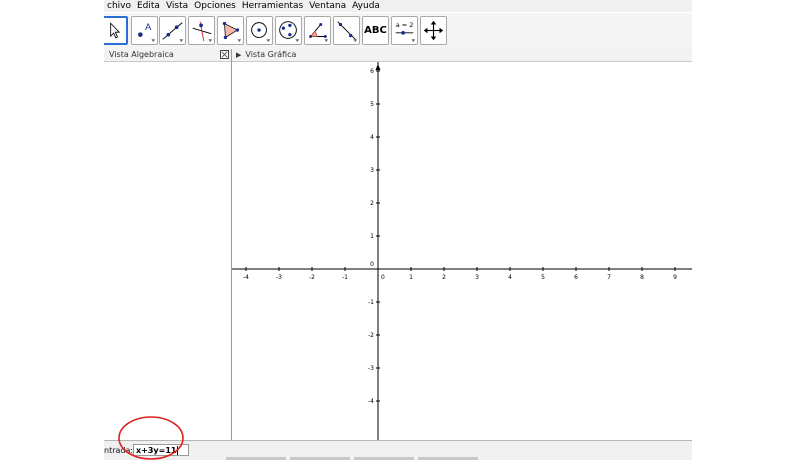 Image resolution: width=800 pixels, height=460 pixels. Describe the element at coordinates (272, 6) in the screenshot. I see `menu-herramientas: Herramientas` at that location.